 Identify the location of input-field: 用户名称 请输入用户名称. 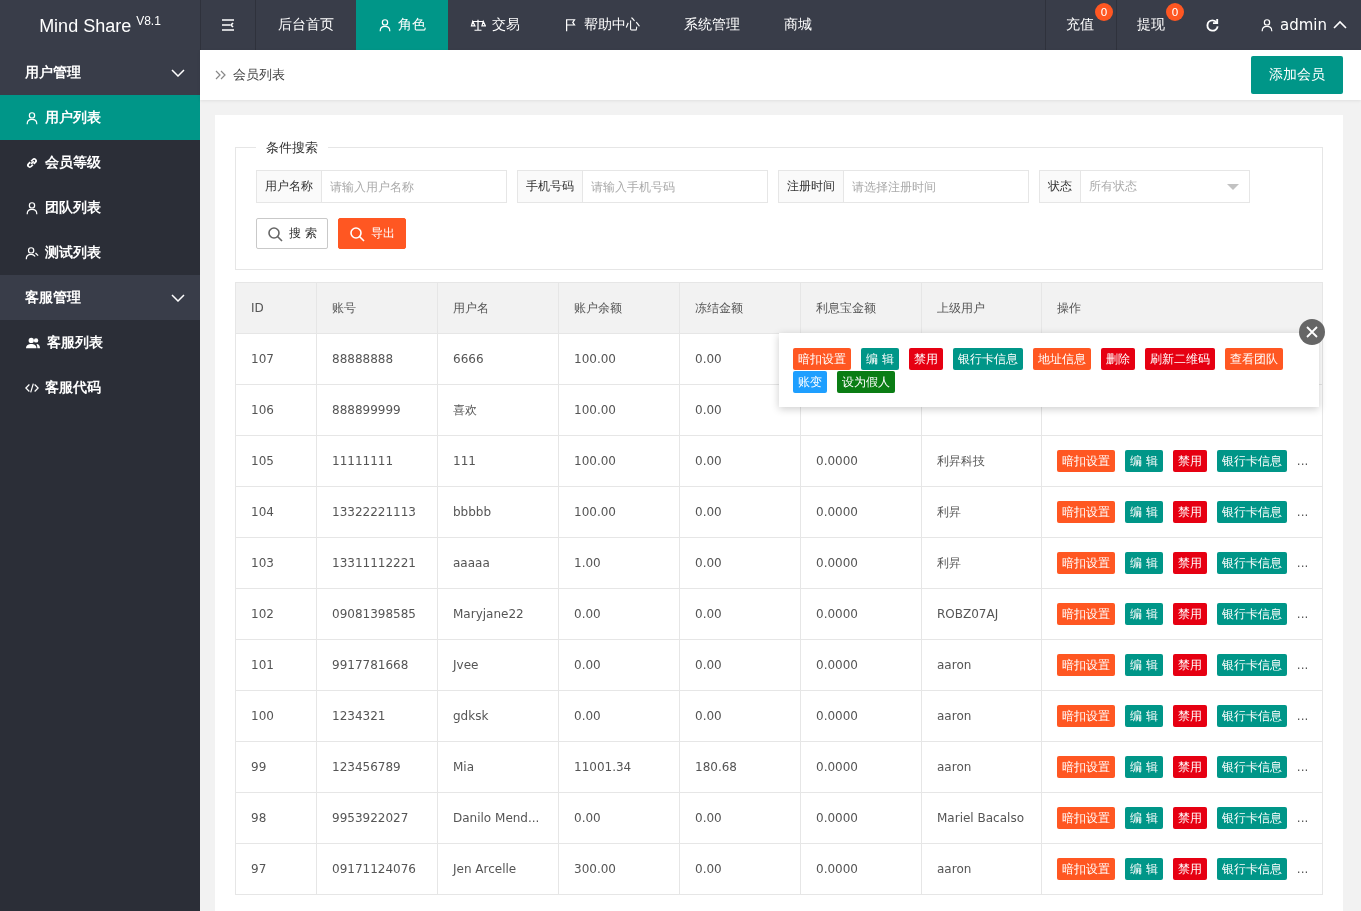
(381, 186).